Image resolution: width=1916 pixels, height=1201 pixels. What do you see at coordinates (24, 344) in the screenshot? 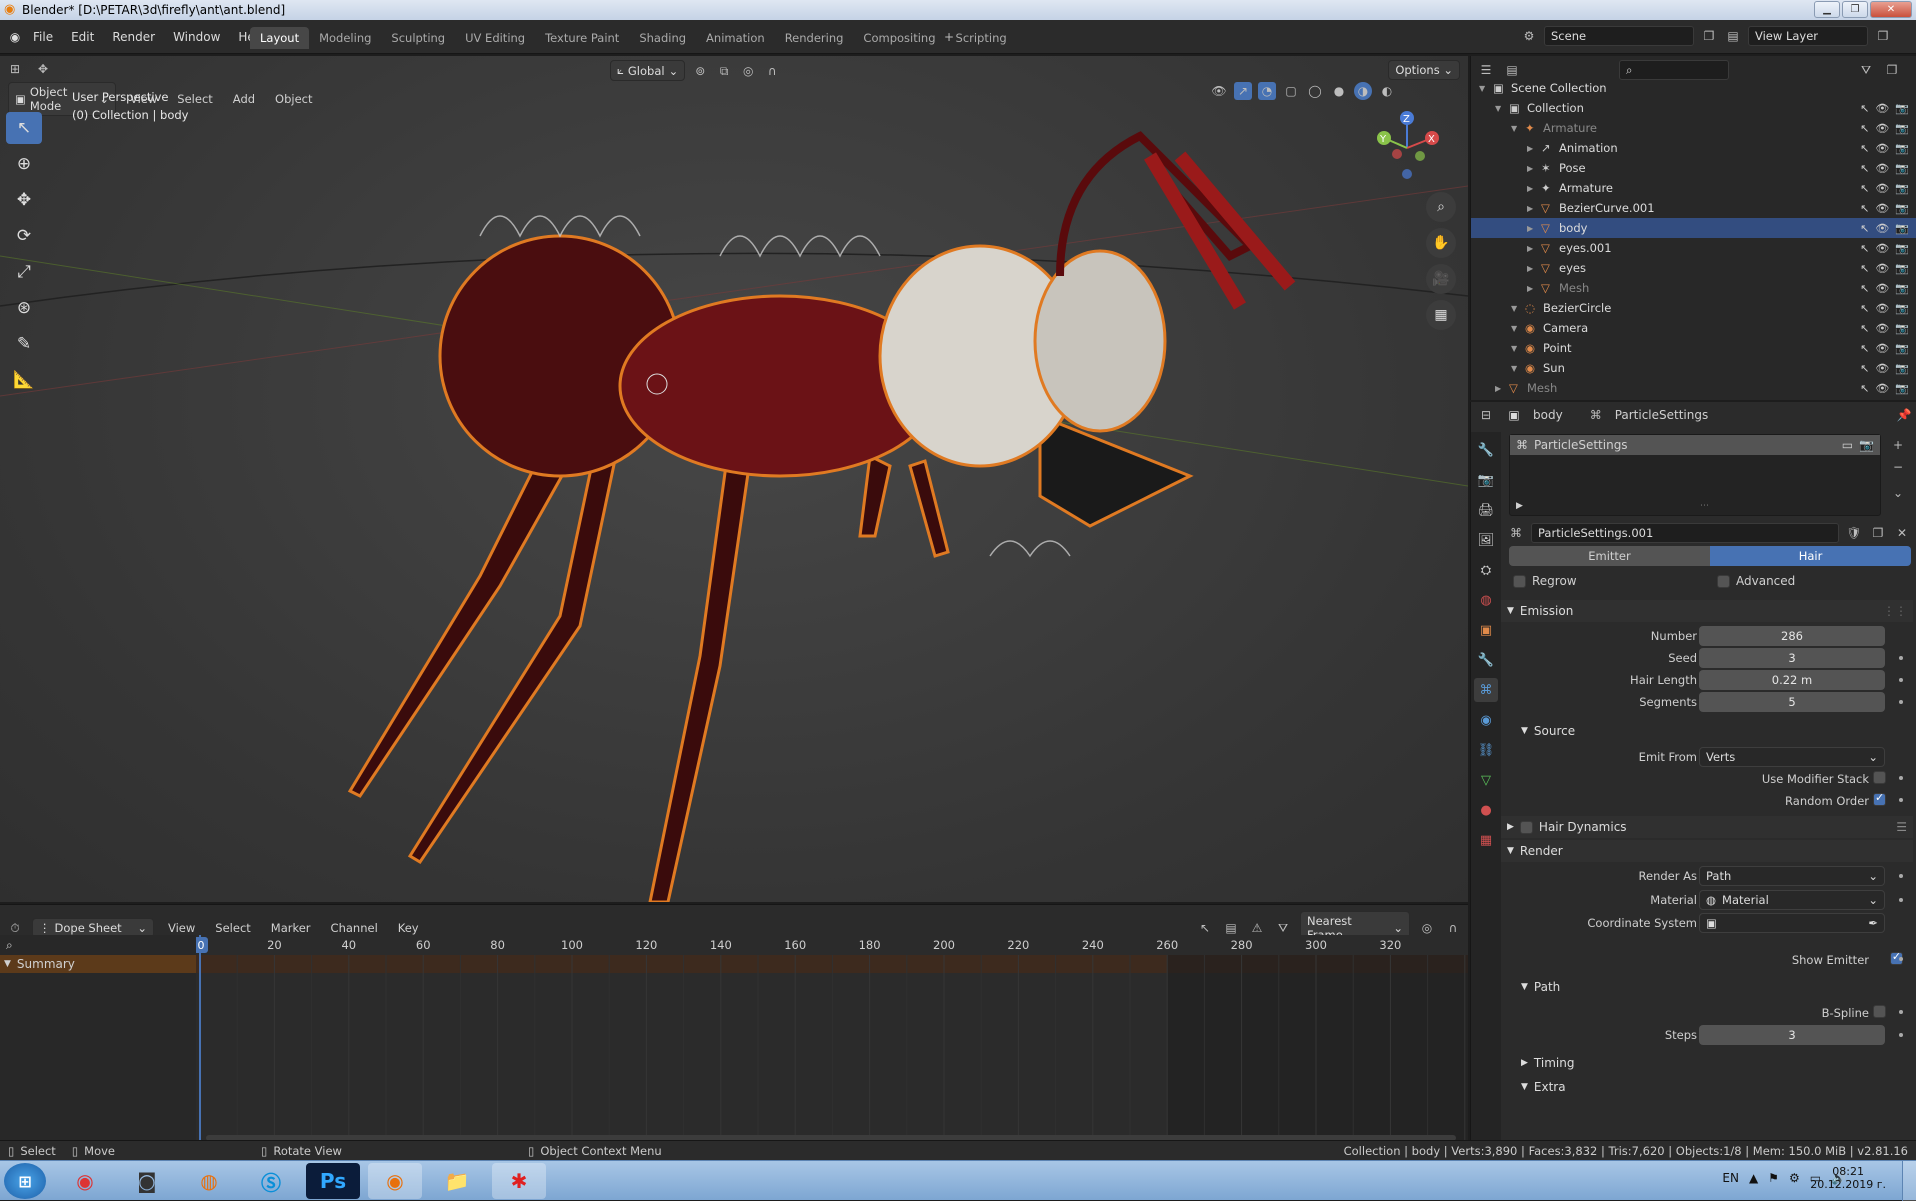
I see `annotate-tool: ✎` at bounding box center [24, 344].